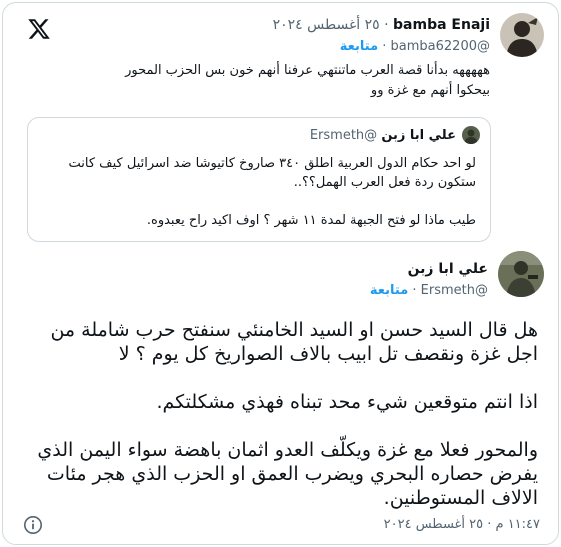 The height and width of the screenshot is (547, 561). I want to click on quoted-author-name: علي ابا زبن, so click(418, 135).